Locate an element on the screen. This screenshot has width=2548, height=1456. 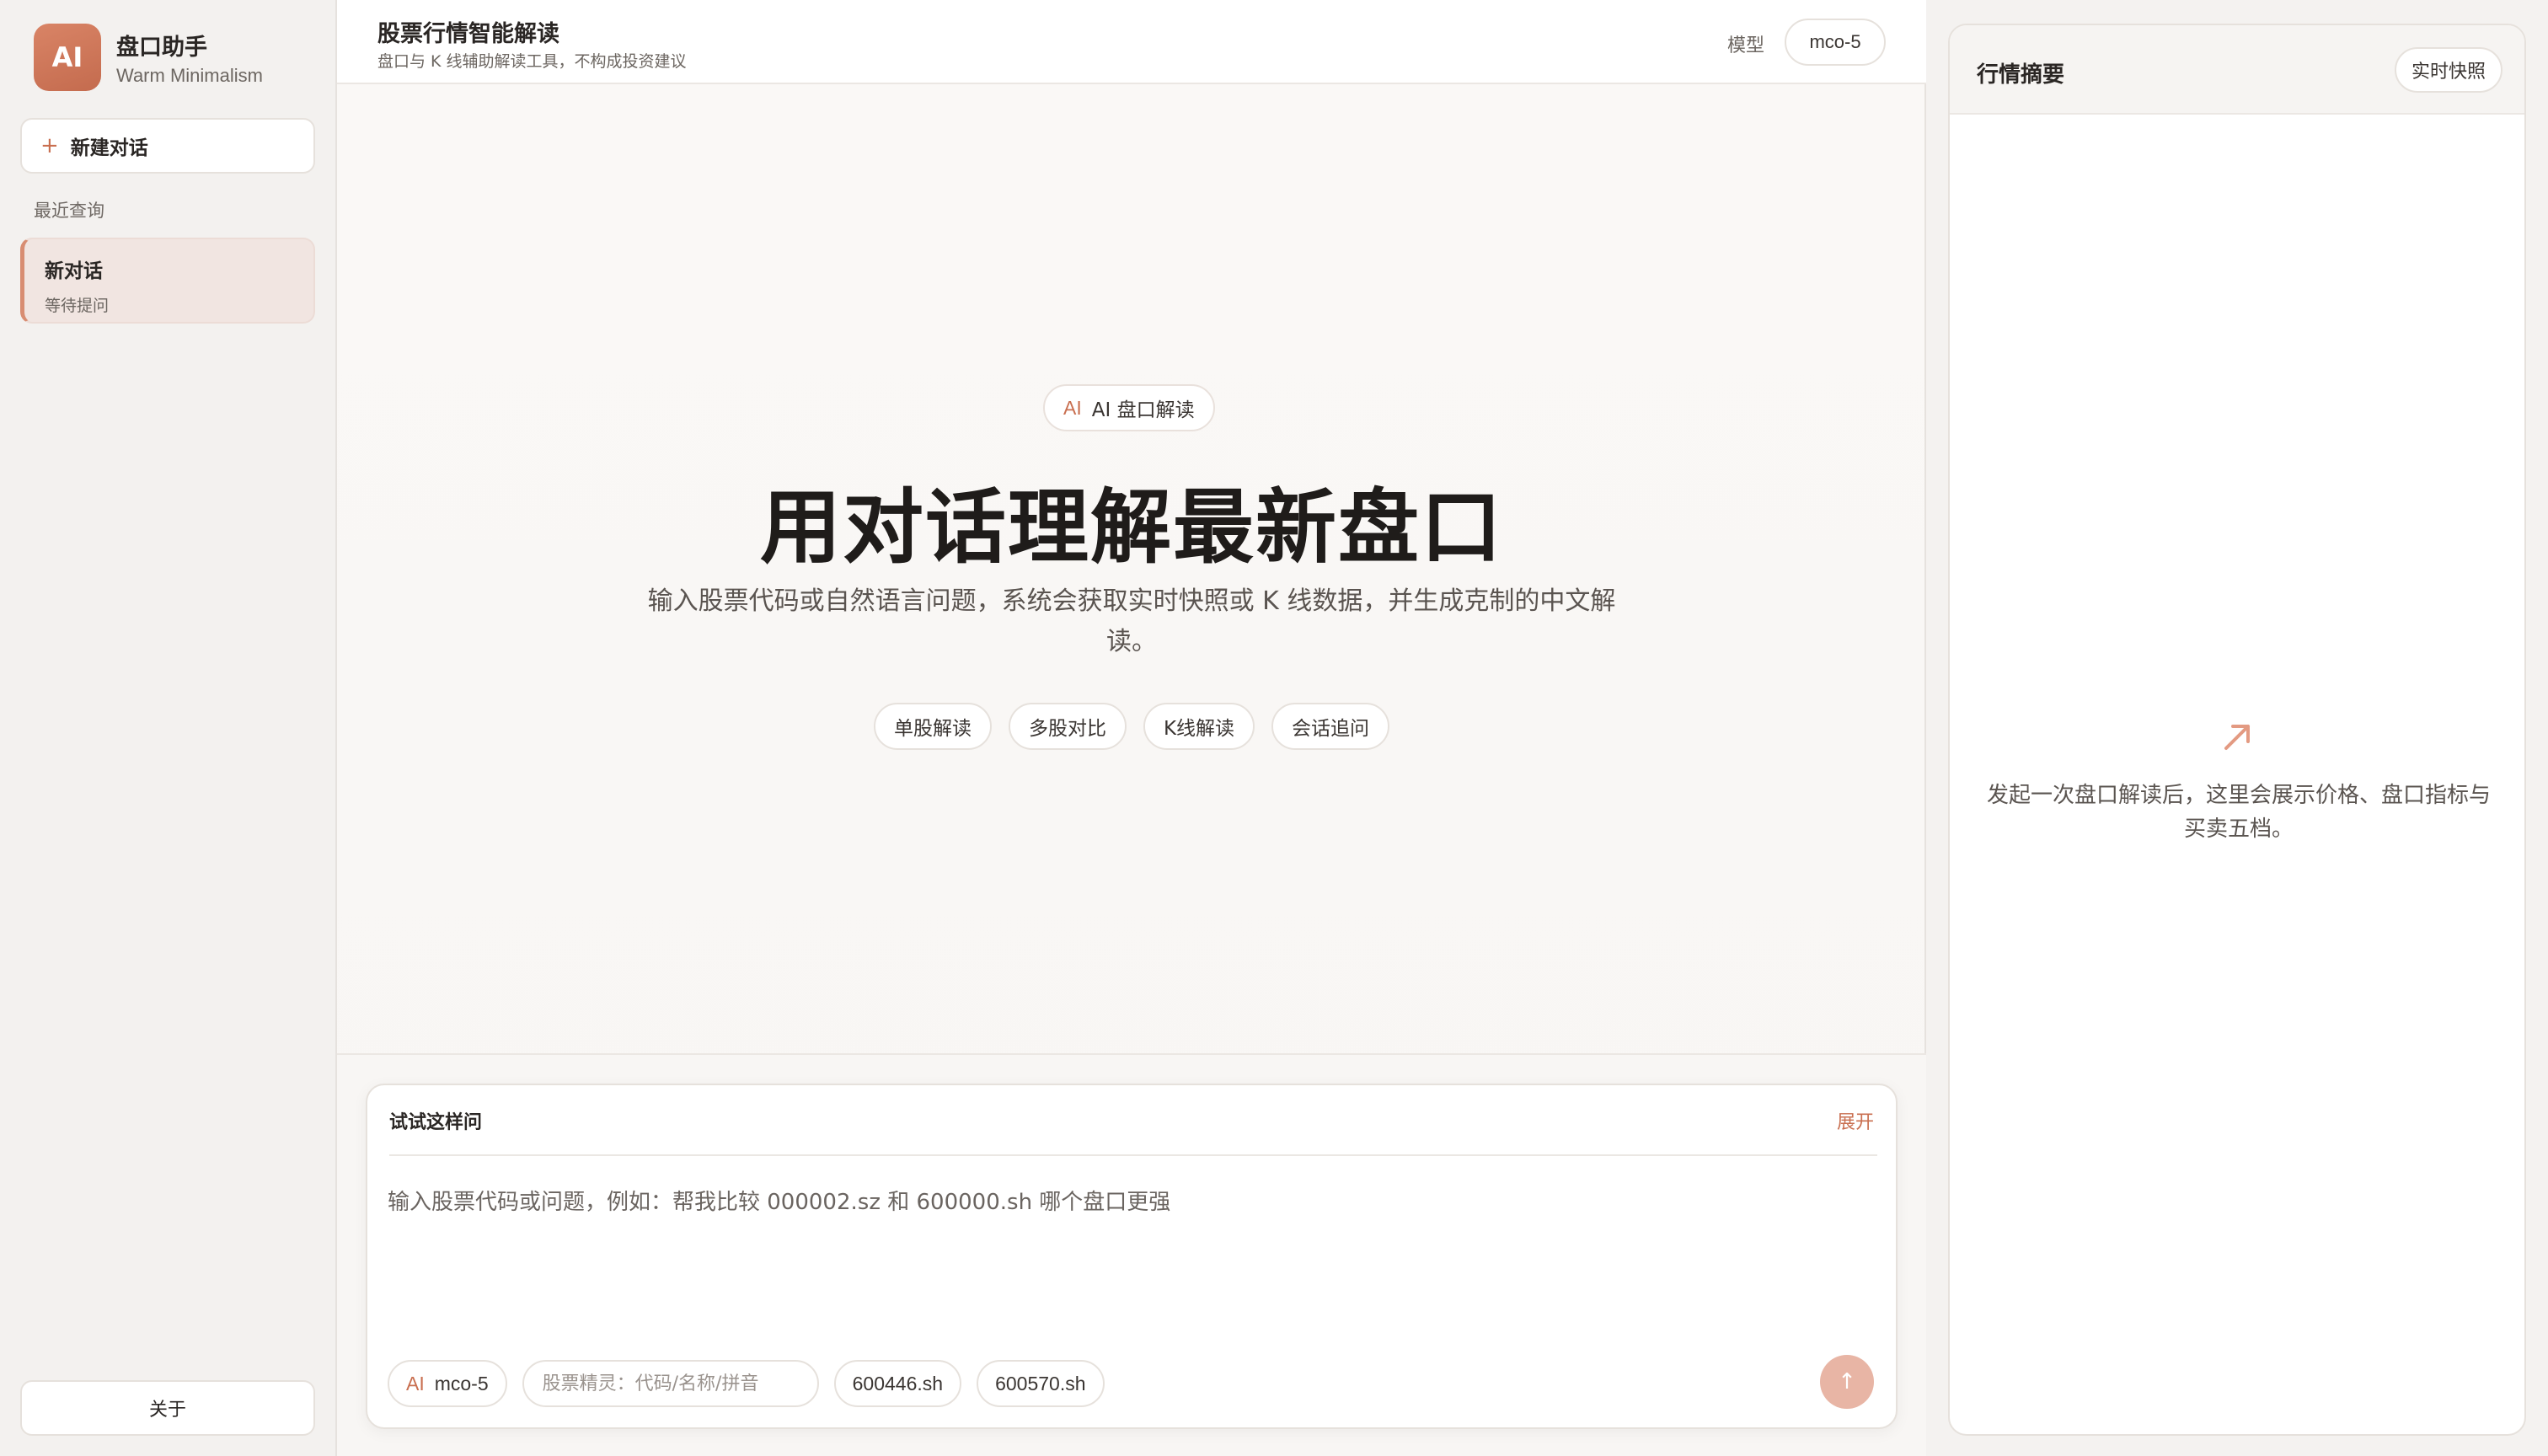
suggestions-title: 试试这样问 is located at coordinates (436, 1122).